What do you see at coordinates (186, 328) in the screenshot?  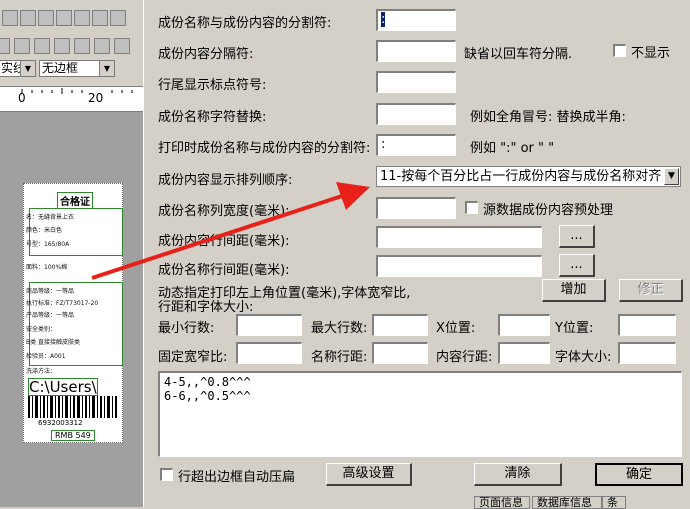 I see `min-rows-label: 最小行数:` at bounding box center [186, 328].